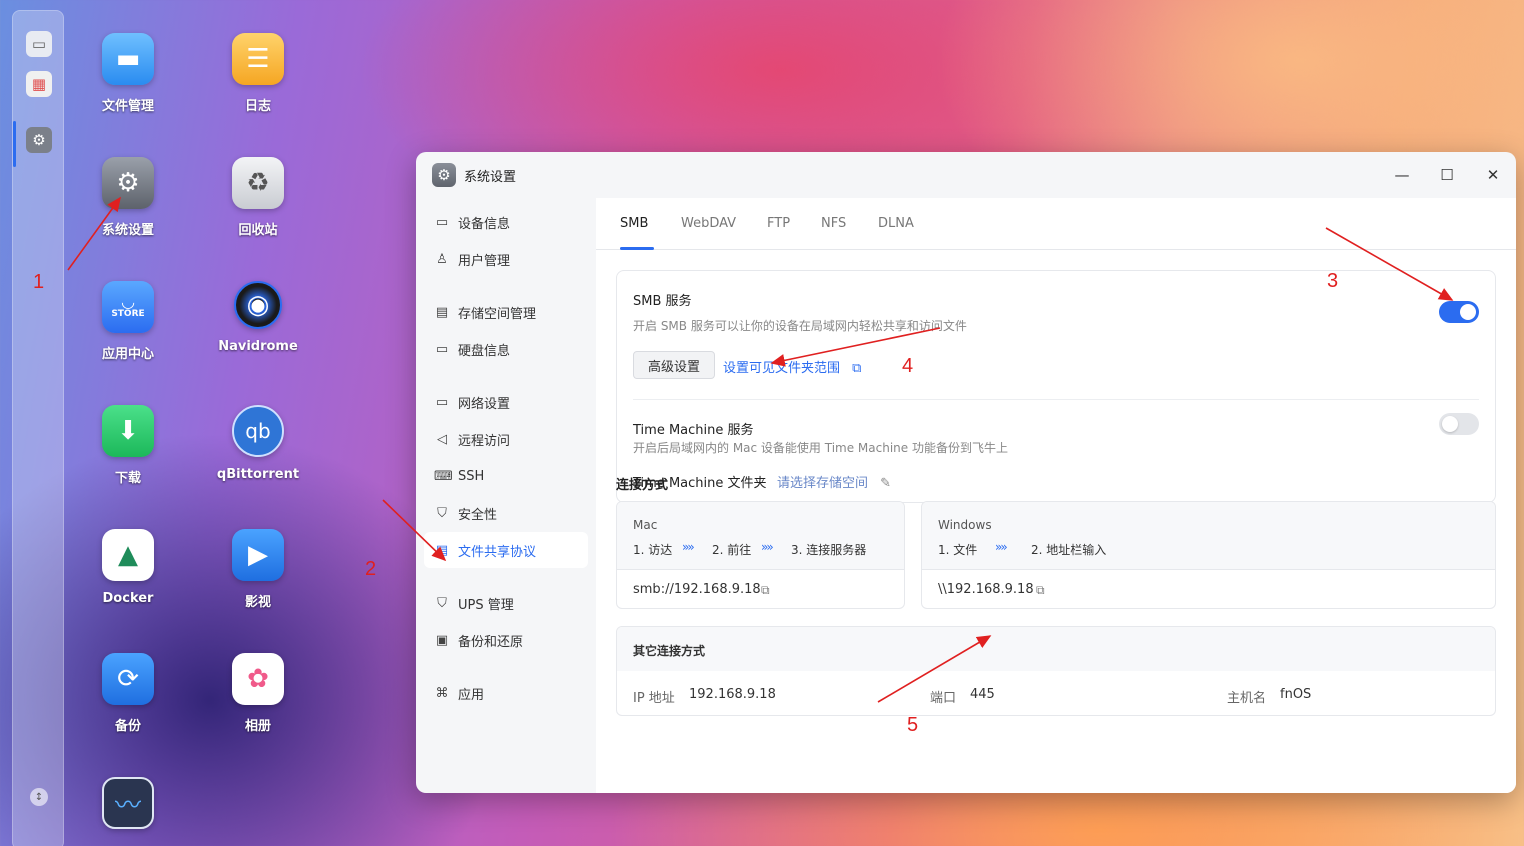 The image size is (1524, 846). What do you see at coordinates (913, 725) in the screenshot?
I see `annotation-label-5: 5` at bounding box center [913, 725].